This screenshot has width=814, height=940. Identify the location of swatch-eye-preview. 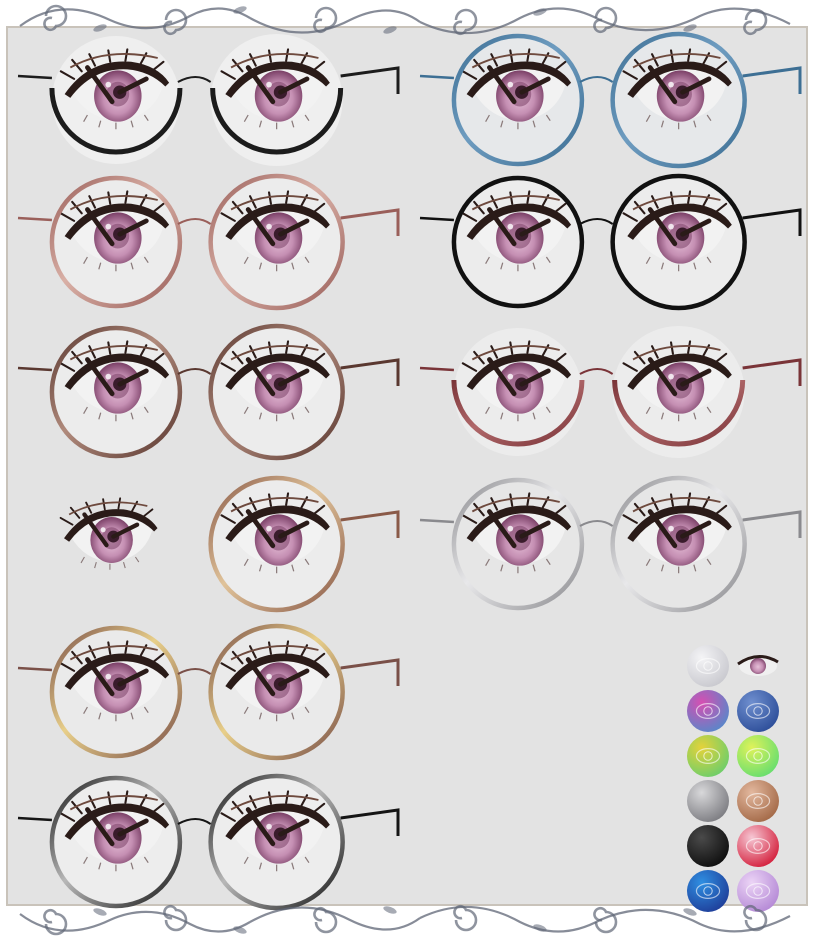
(758, 665).